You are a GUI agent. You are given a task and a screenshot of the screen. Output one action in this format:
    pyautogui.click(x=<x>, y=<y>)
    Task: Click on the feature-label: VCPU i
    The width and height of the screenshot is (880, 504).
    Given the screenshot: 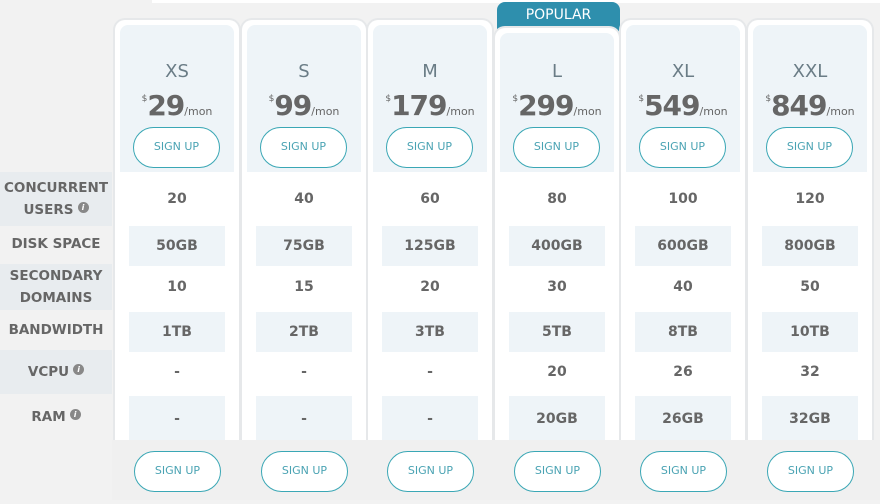 What is the action you would take?
    pyautogui.click(x=56, y=372)
    